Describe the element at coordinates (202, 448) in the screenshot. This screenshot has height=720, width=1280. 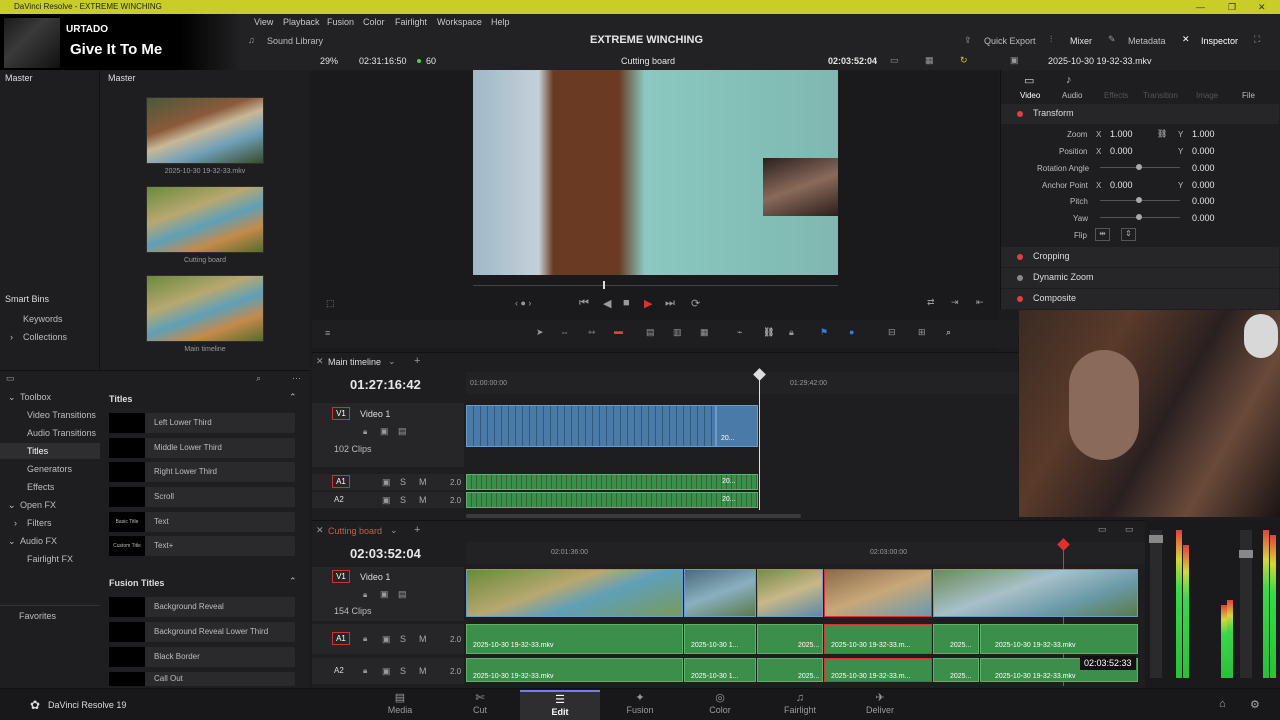
I see `title-item: Middle Lower Third` at that location.